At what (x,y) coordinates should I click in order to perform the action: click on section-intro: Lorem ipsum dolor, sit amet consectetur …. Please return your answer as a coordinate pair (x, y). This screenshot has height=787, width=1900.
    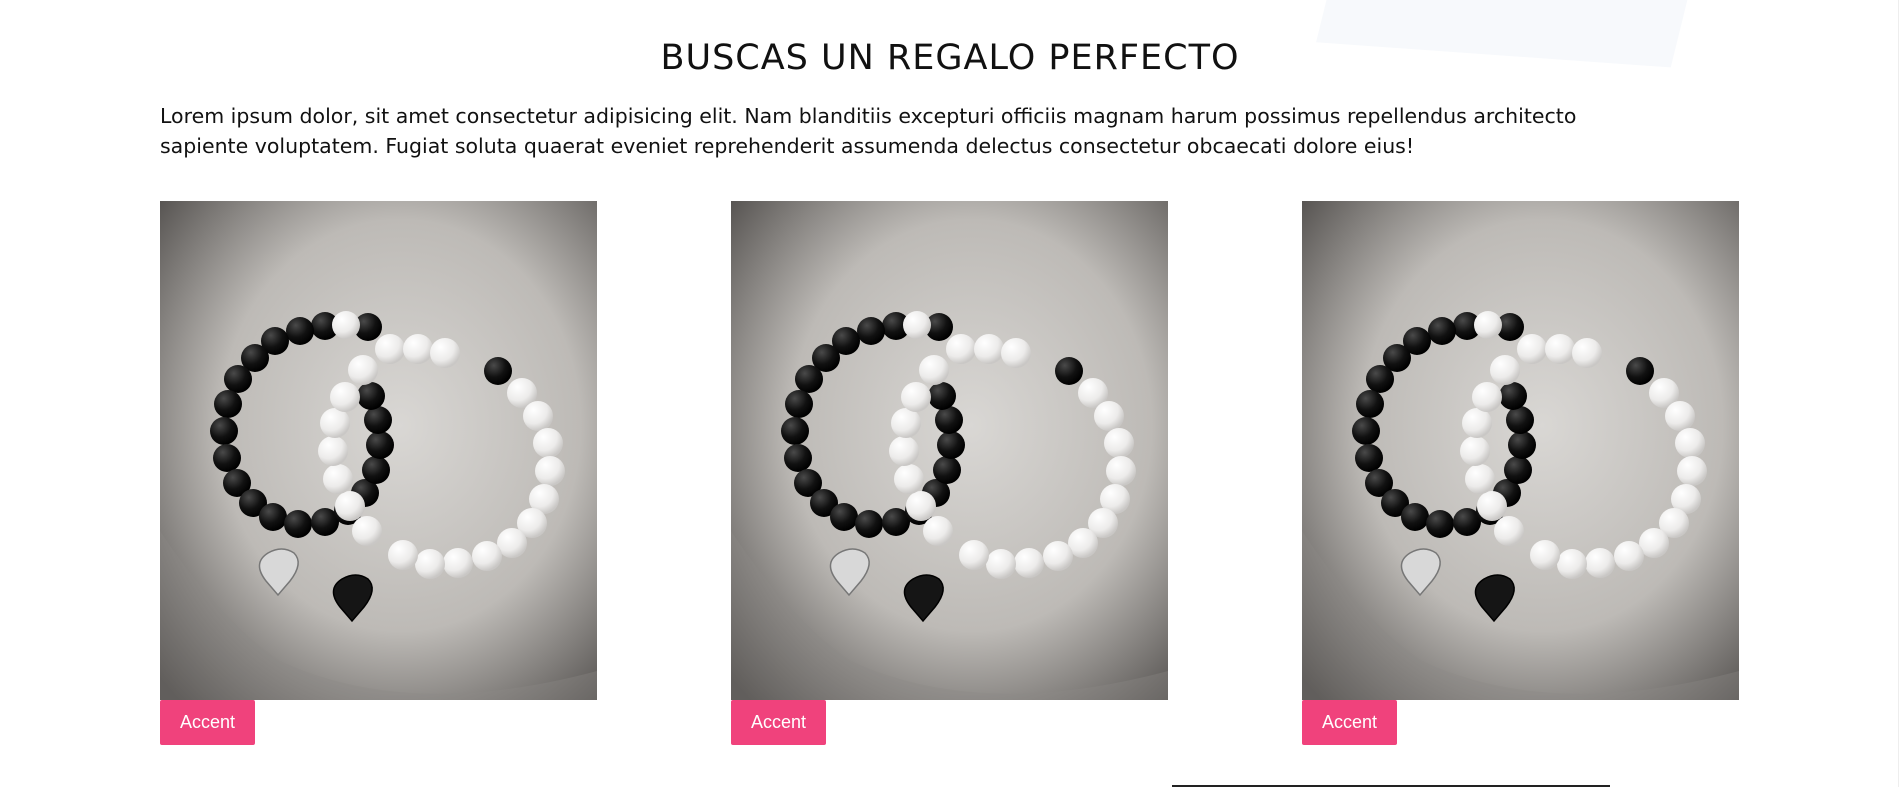
    Looking at the image, I should click on (868, 131).